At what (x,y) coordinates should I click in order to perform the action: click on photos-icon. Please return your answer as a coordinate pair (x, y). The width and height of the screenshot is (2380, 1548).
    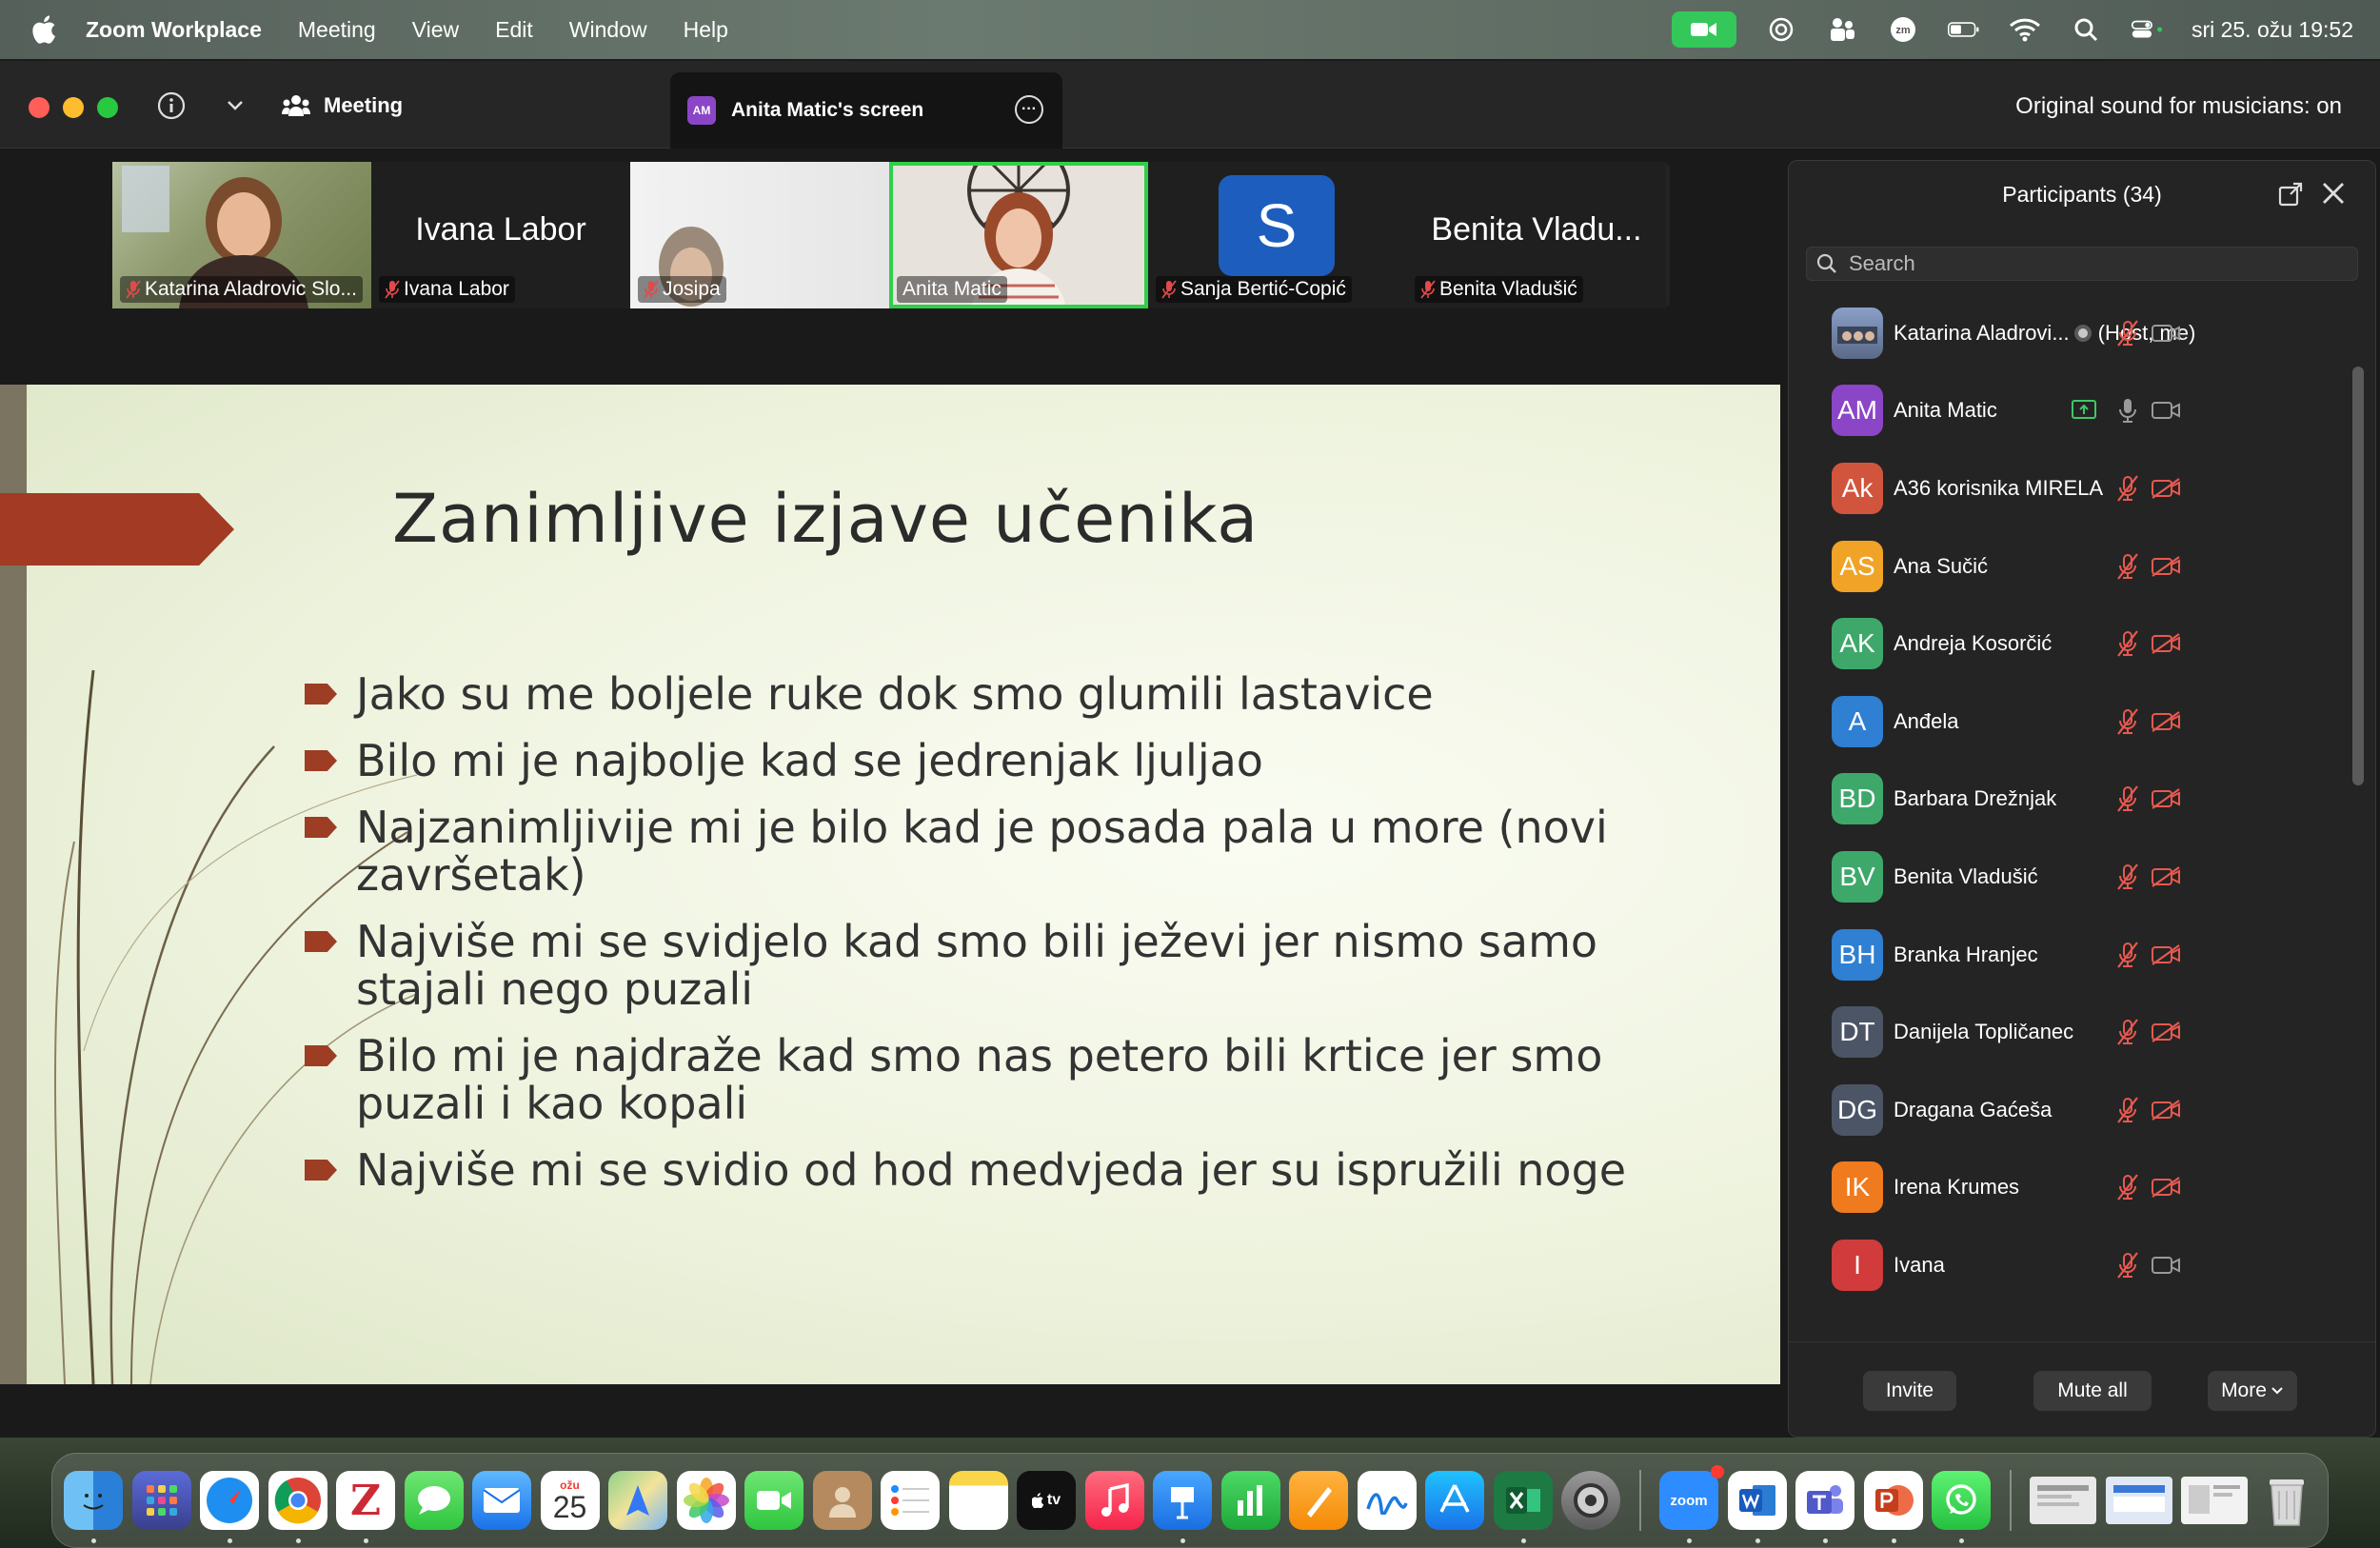
    Looking at the image, I should click on (706, 1500).